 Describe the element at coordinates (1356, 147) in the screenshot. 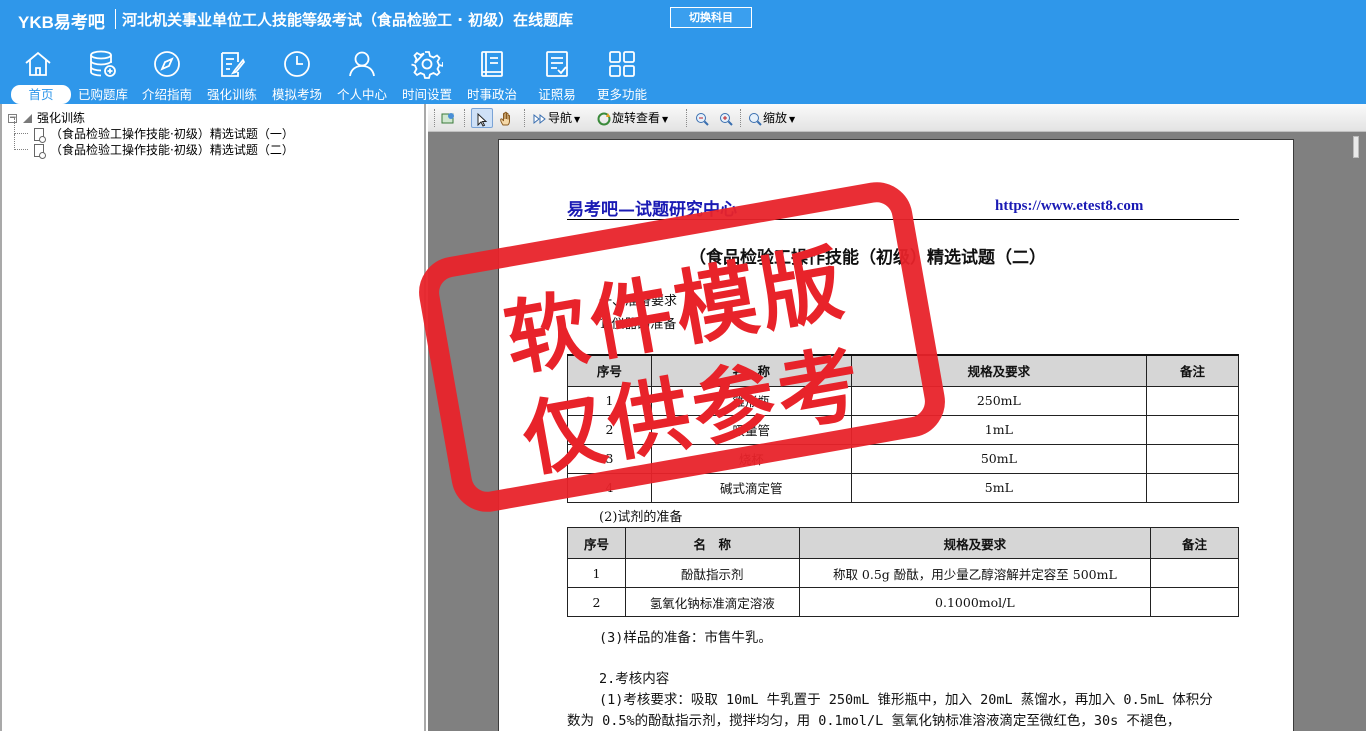

I see `scrollbar-thumb` at that location.